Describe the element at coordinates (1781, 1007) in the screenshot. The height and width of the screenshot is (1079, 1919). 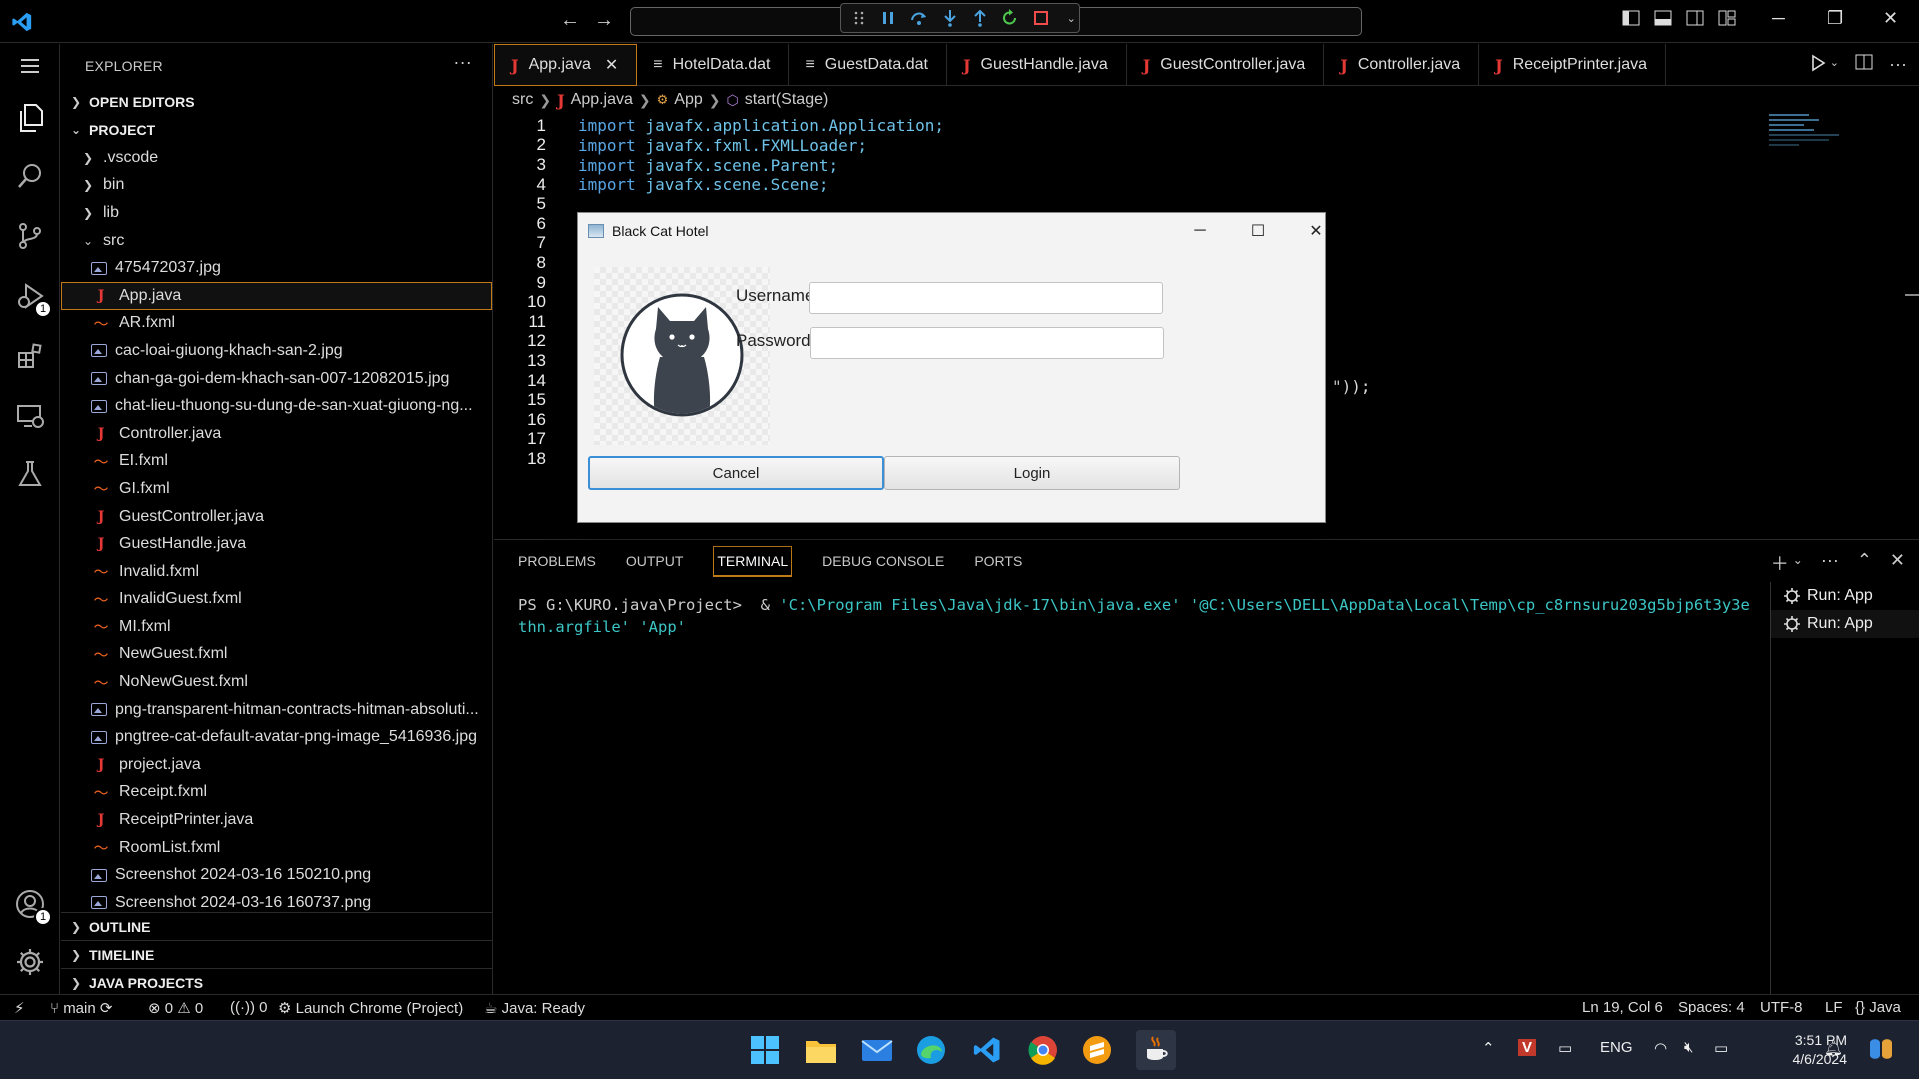
I see `encoding: UTF-8` at that location.